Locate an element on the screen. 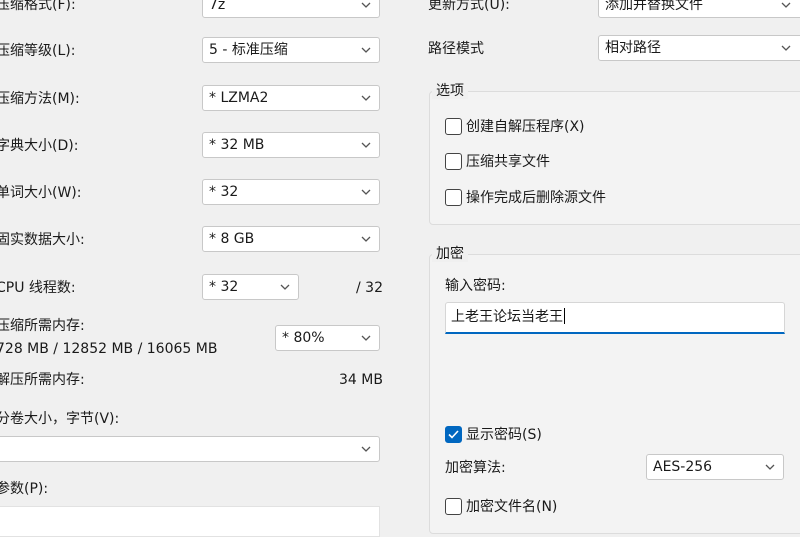 This screenshot has width=800, height=537. cpu-threads-value: * 32 is located at coordinates (224, 287).